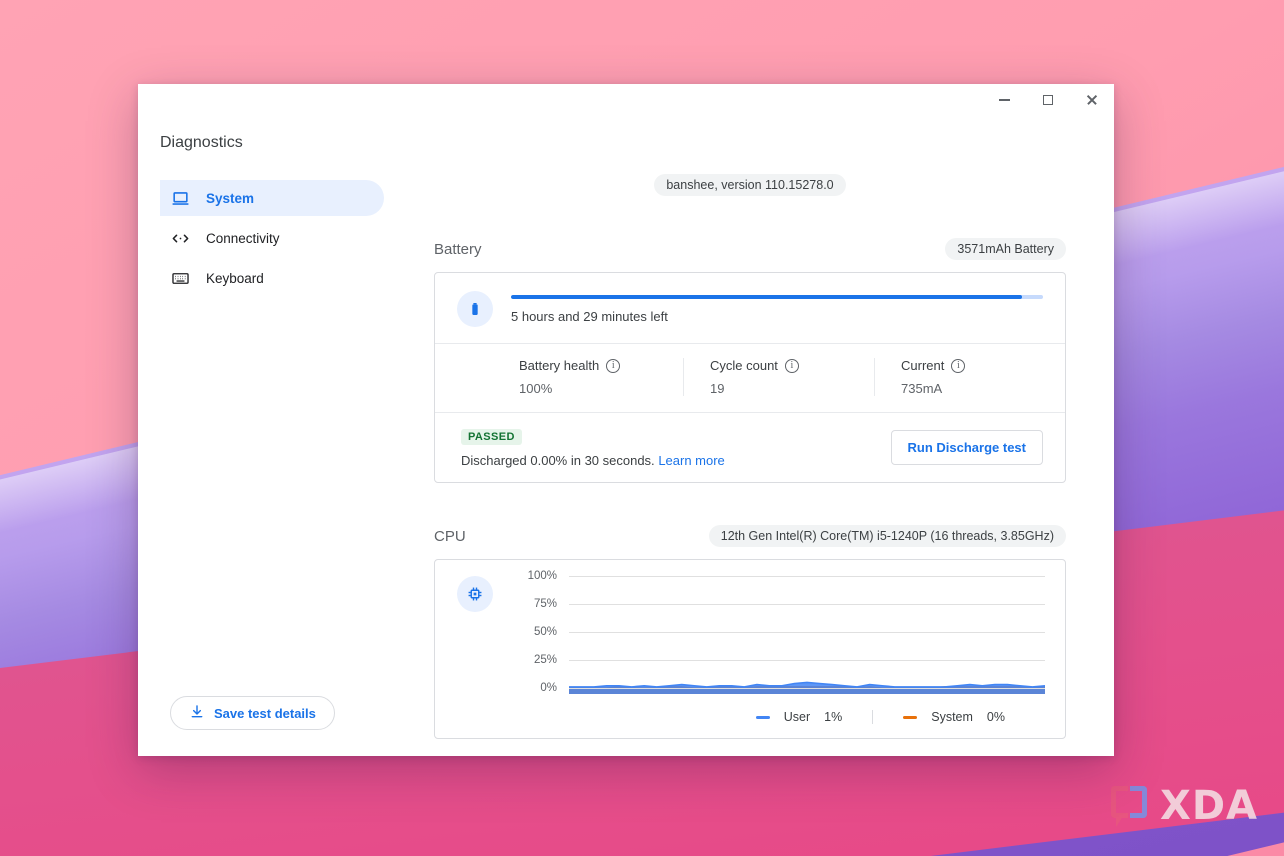 Image resolution: width=1284 pixels, height=856 pixels. I want to click on chart-series-svg, so click(807, 635).